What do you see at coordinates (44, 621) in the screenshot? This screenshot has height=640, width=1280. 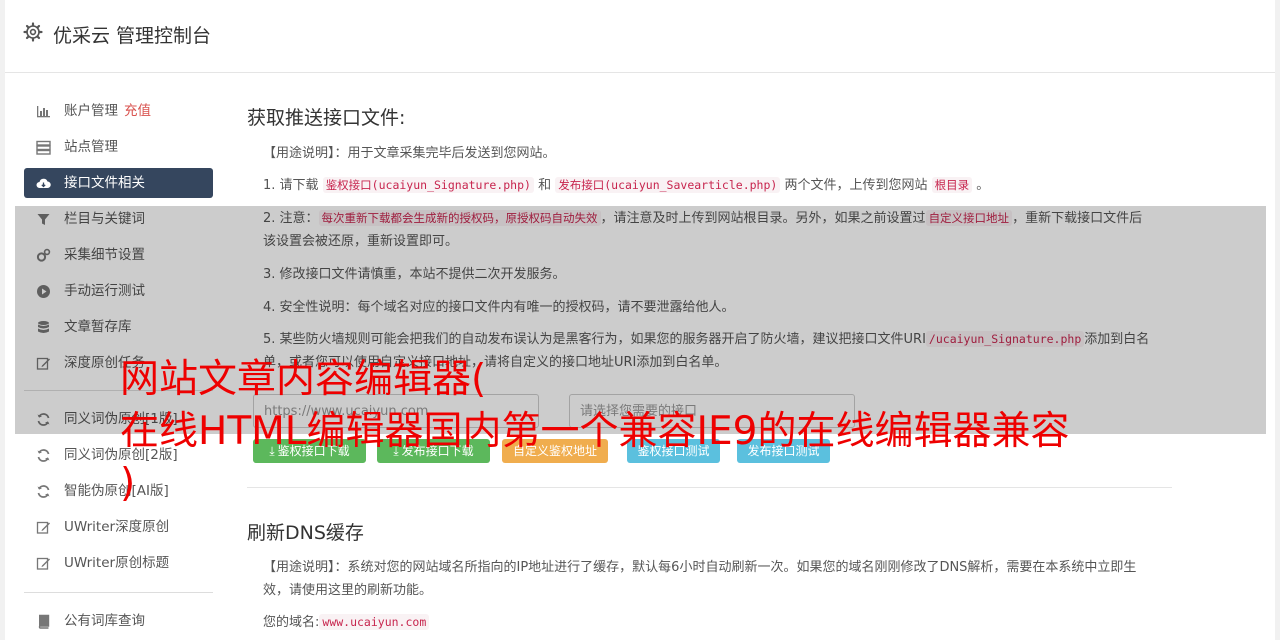 I see `book-icon` at bounding box center [44, 621].